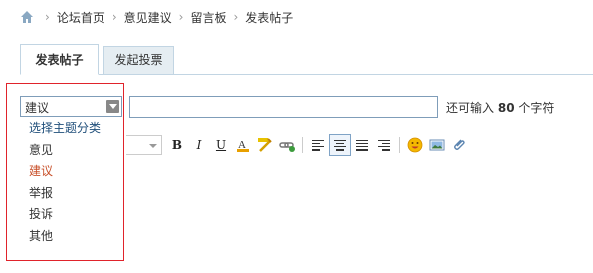 The image size is (593, 273). I want to click on align-left-icon, so click(318, 145).